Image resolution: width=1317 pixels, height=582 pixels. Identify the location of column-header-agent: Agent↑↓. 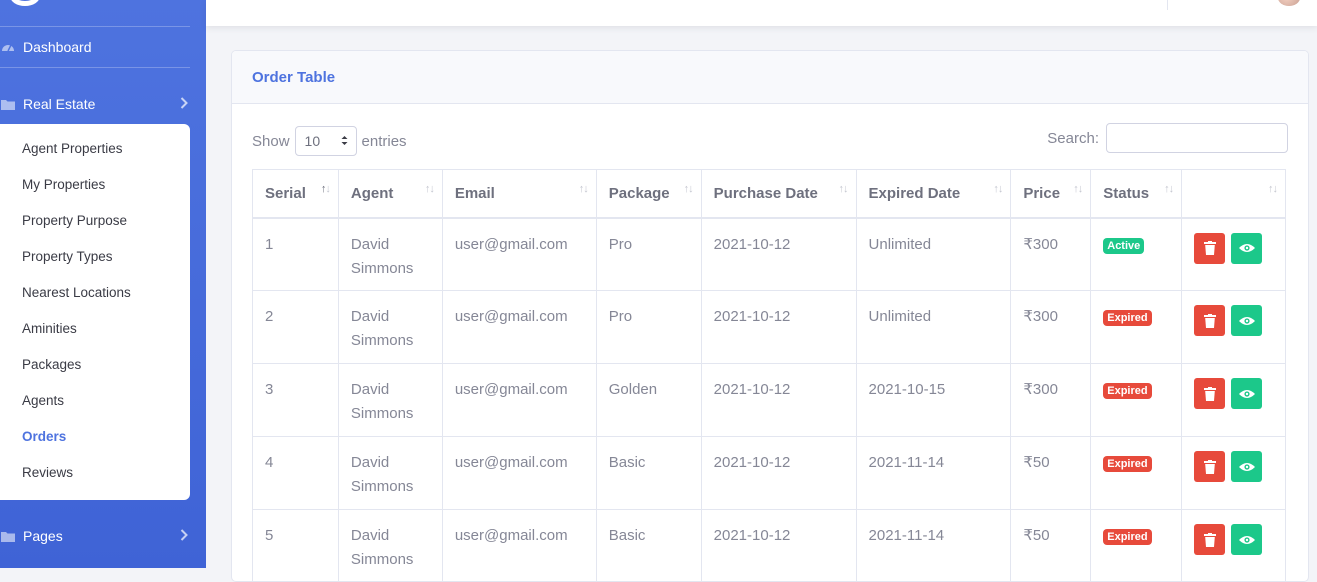
(390, 194).